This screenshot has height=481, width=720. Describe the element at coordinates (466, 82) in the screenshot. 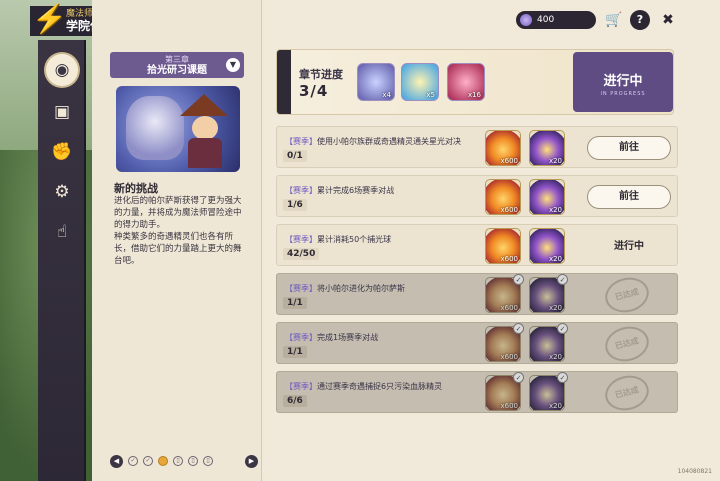

I see `gem-reward-icon: x16` at that location.